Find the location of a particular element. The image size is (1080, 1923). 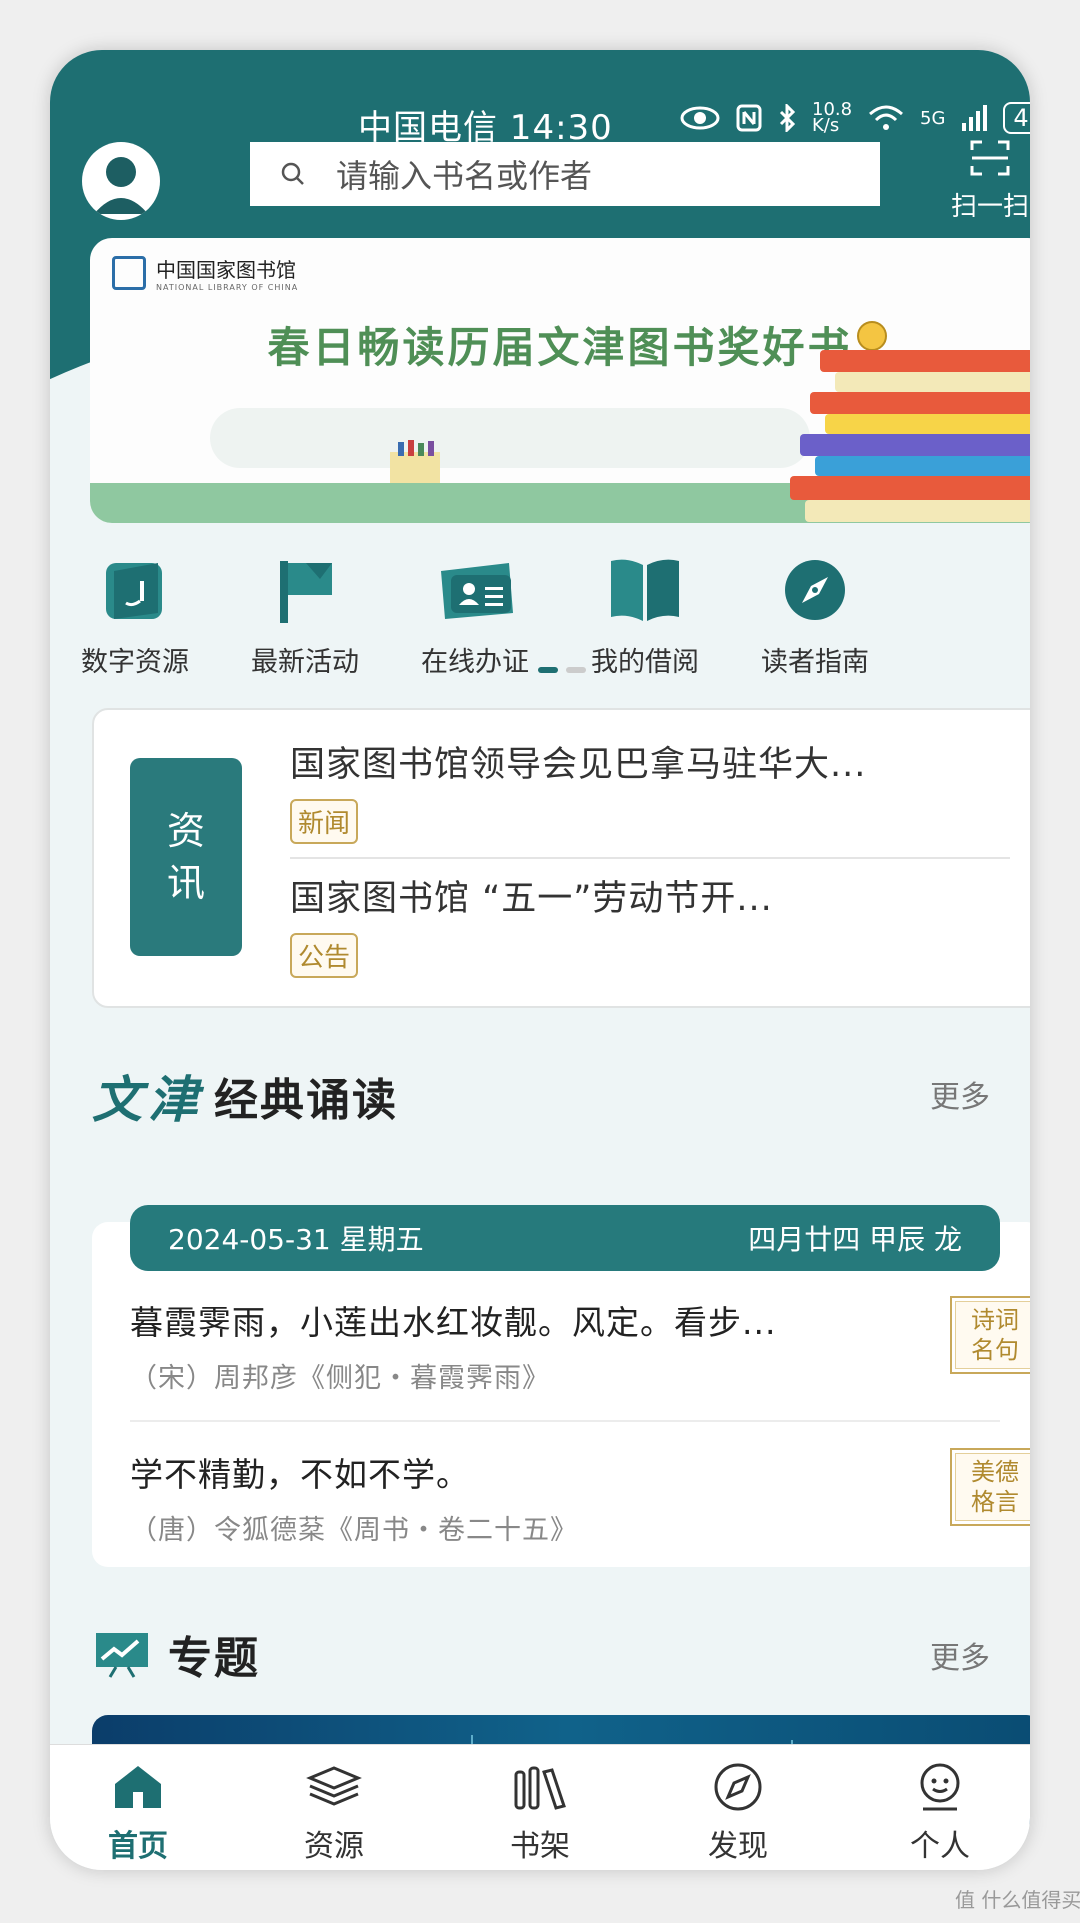

nav-my-borrowing: 我的借阅 is located at coordinates (645, 614).